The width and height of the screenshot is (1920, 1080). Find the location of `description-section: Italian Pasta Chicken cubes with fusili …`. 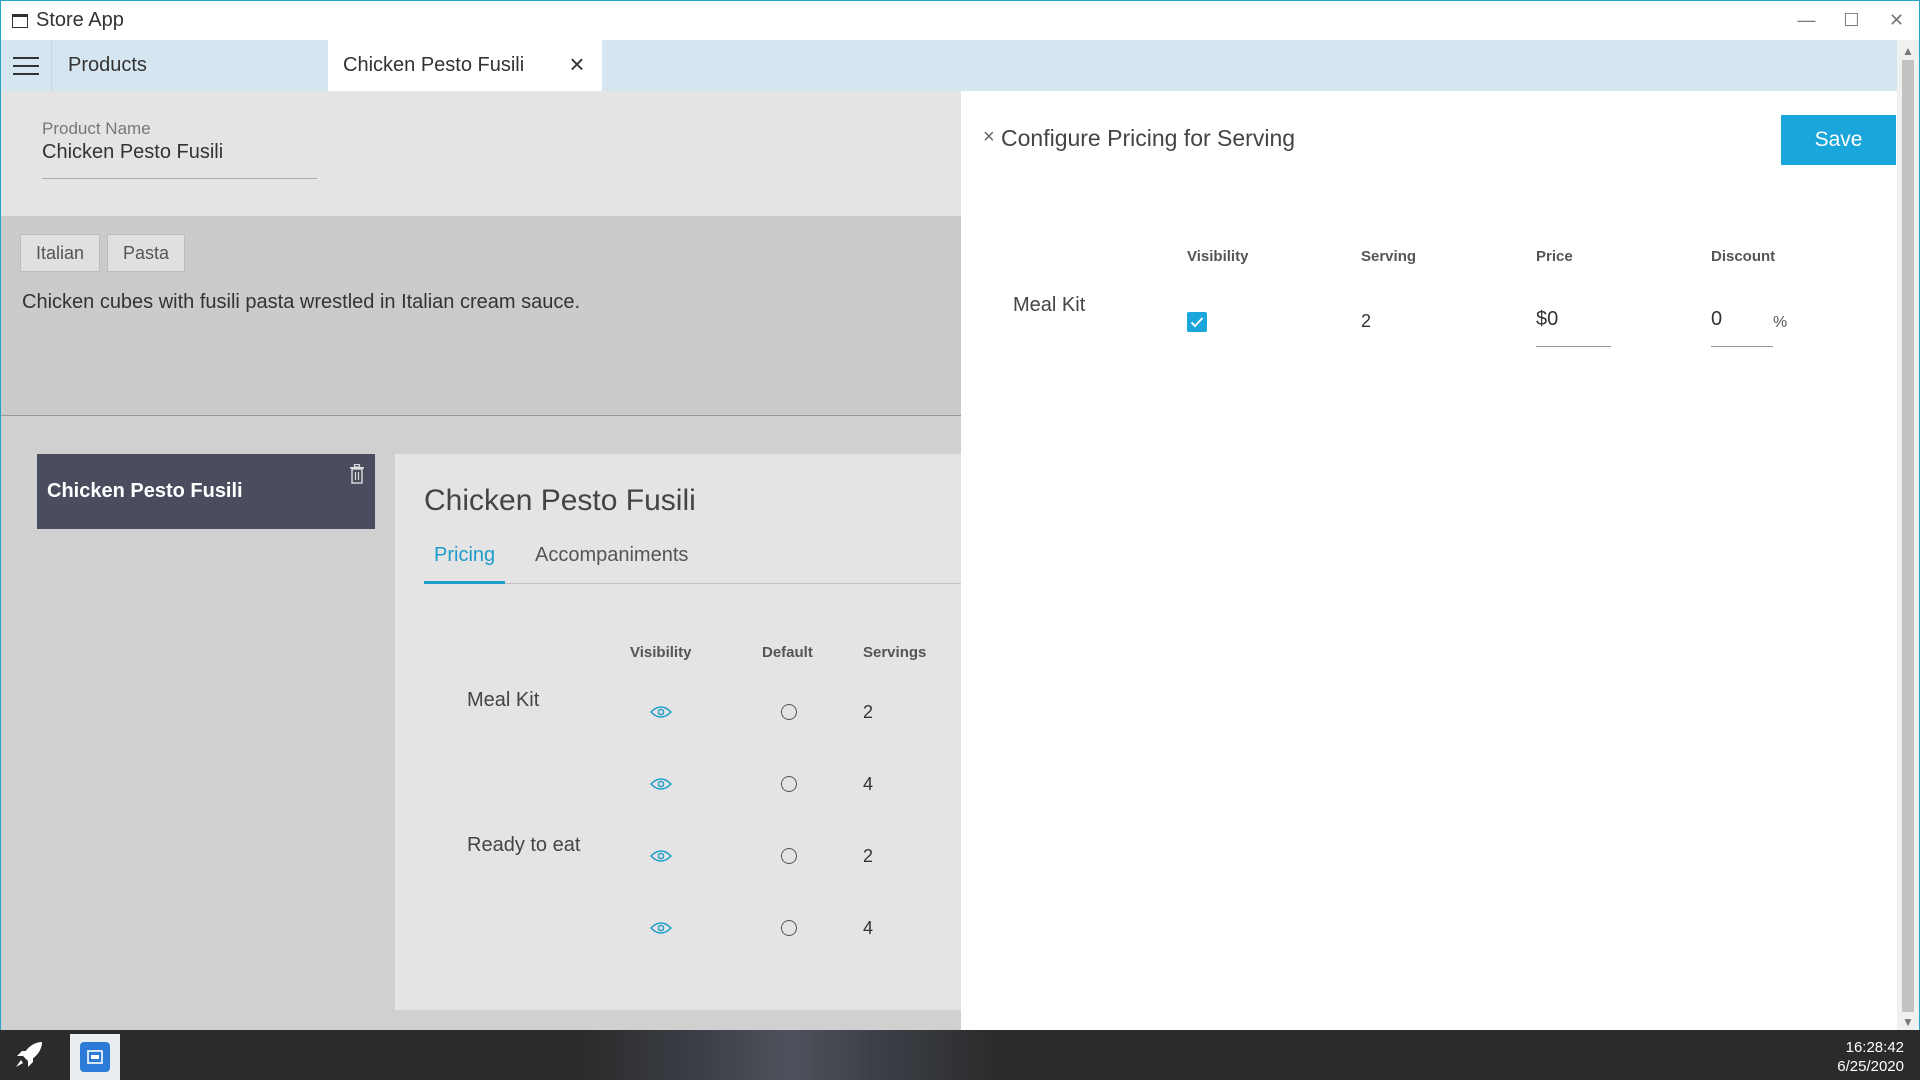

description-section: Italian Pasta Chicken cubes with fusili … is located at coordinates (481, 316).